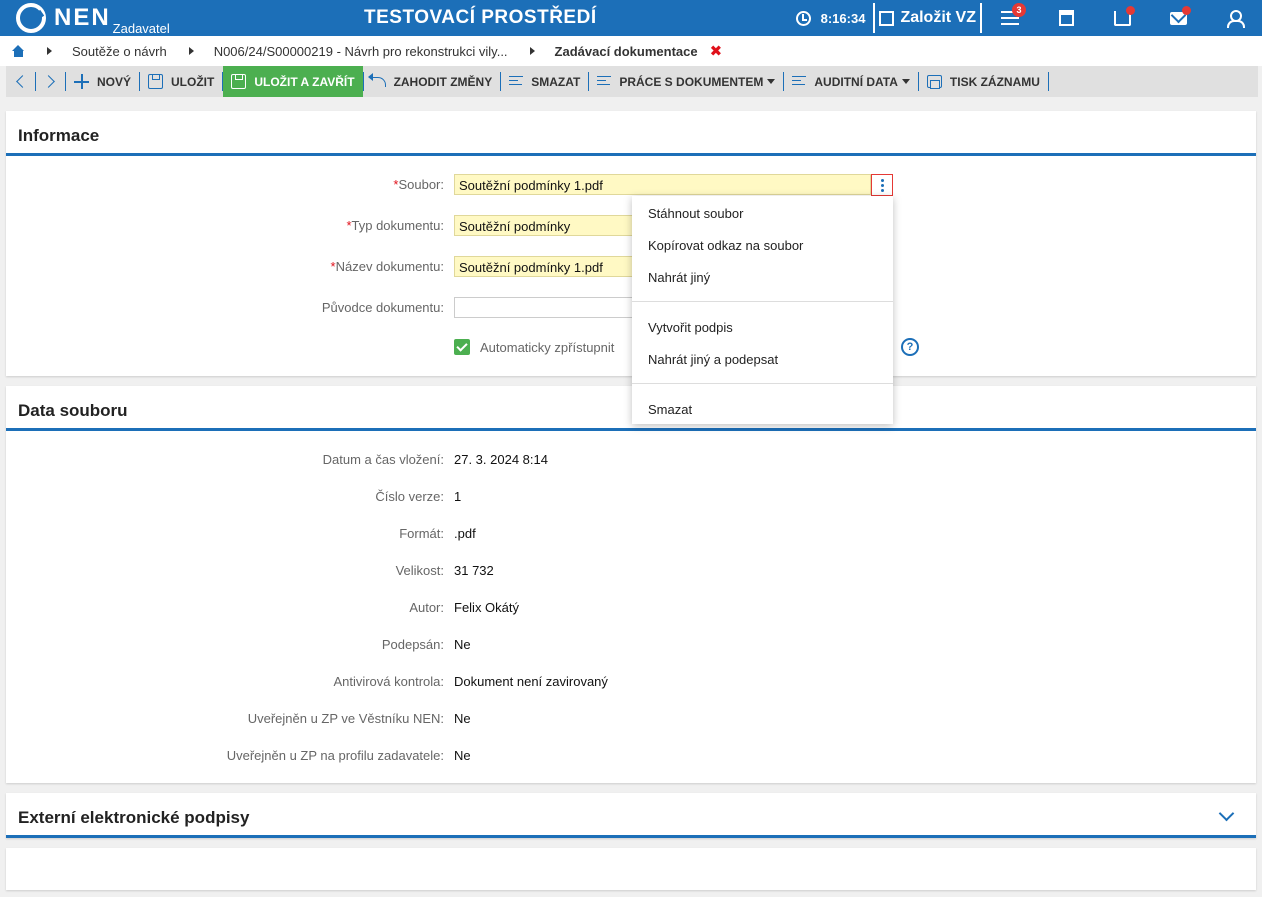 This screenshot has width=1262, height=897. I want to click on document-work-dropdown: PRÁCE S DOKUMENTEM, so click(686, 81).